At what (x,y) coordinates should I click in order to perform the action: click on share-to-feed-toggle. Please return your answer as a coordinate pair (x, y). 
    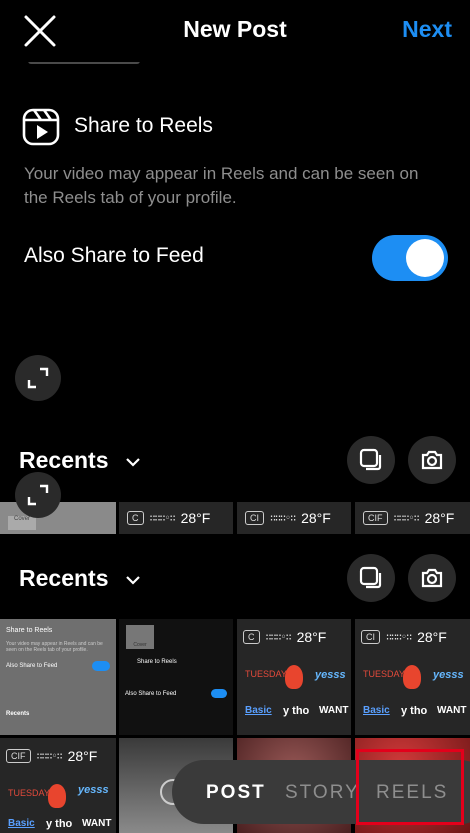
    Looking at the image, I should click on (410, 258).